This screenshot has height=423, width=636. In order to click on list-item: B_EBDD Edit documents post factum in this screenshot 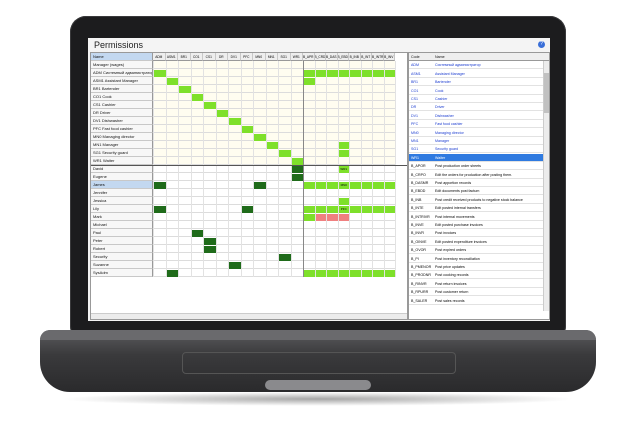, I will do `click(479, 191)`.